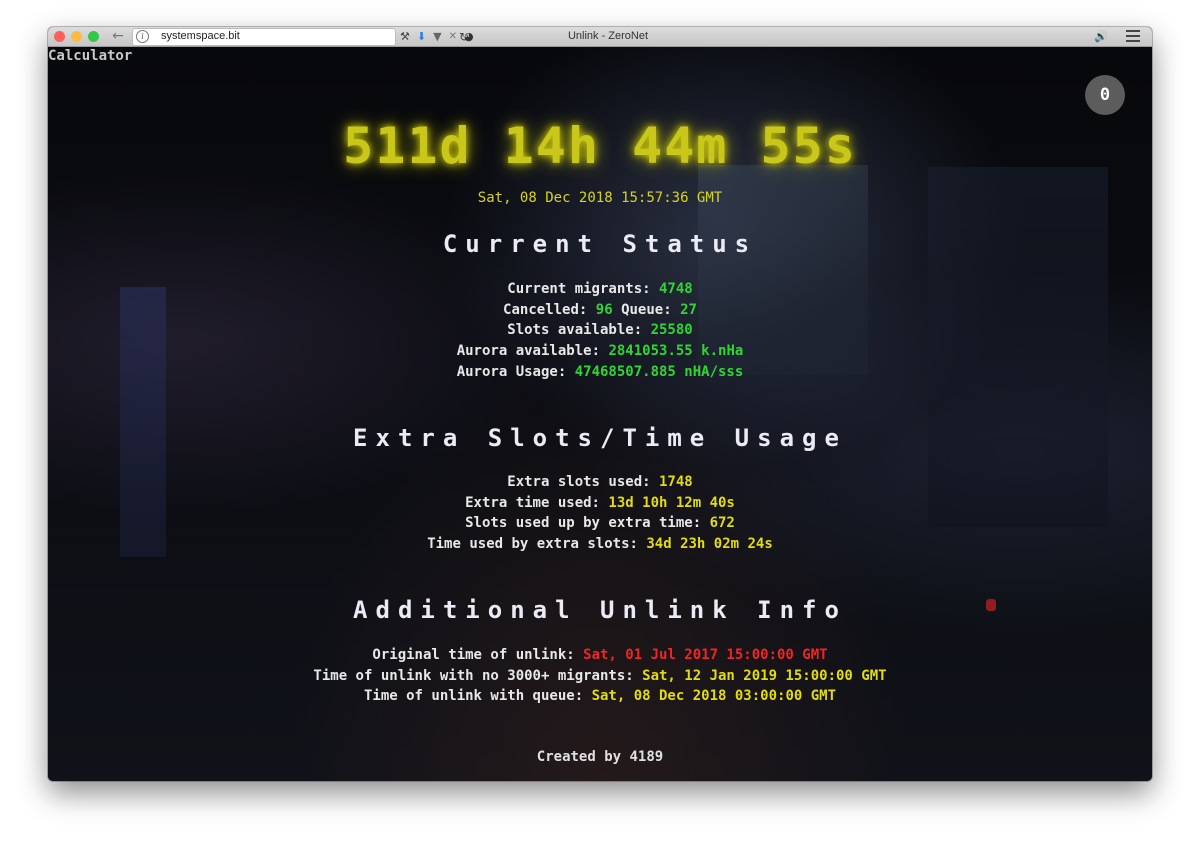  I want to click on aurora-available-label: Aurora available:, so click(528, 351).